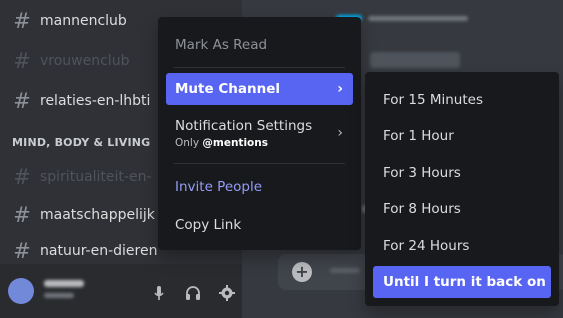 This screenshot has width=563, height=318. Describe the element at coordinates (345, 270) in the screenshot. I see `blurred-placeholder` at that location.